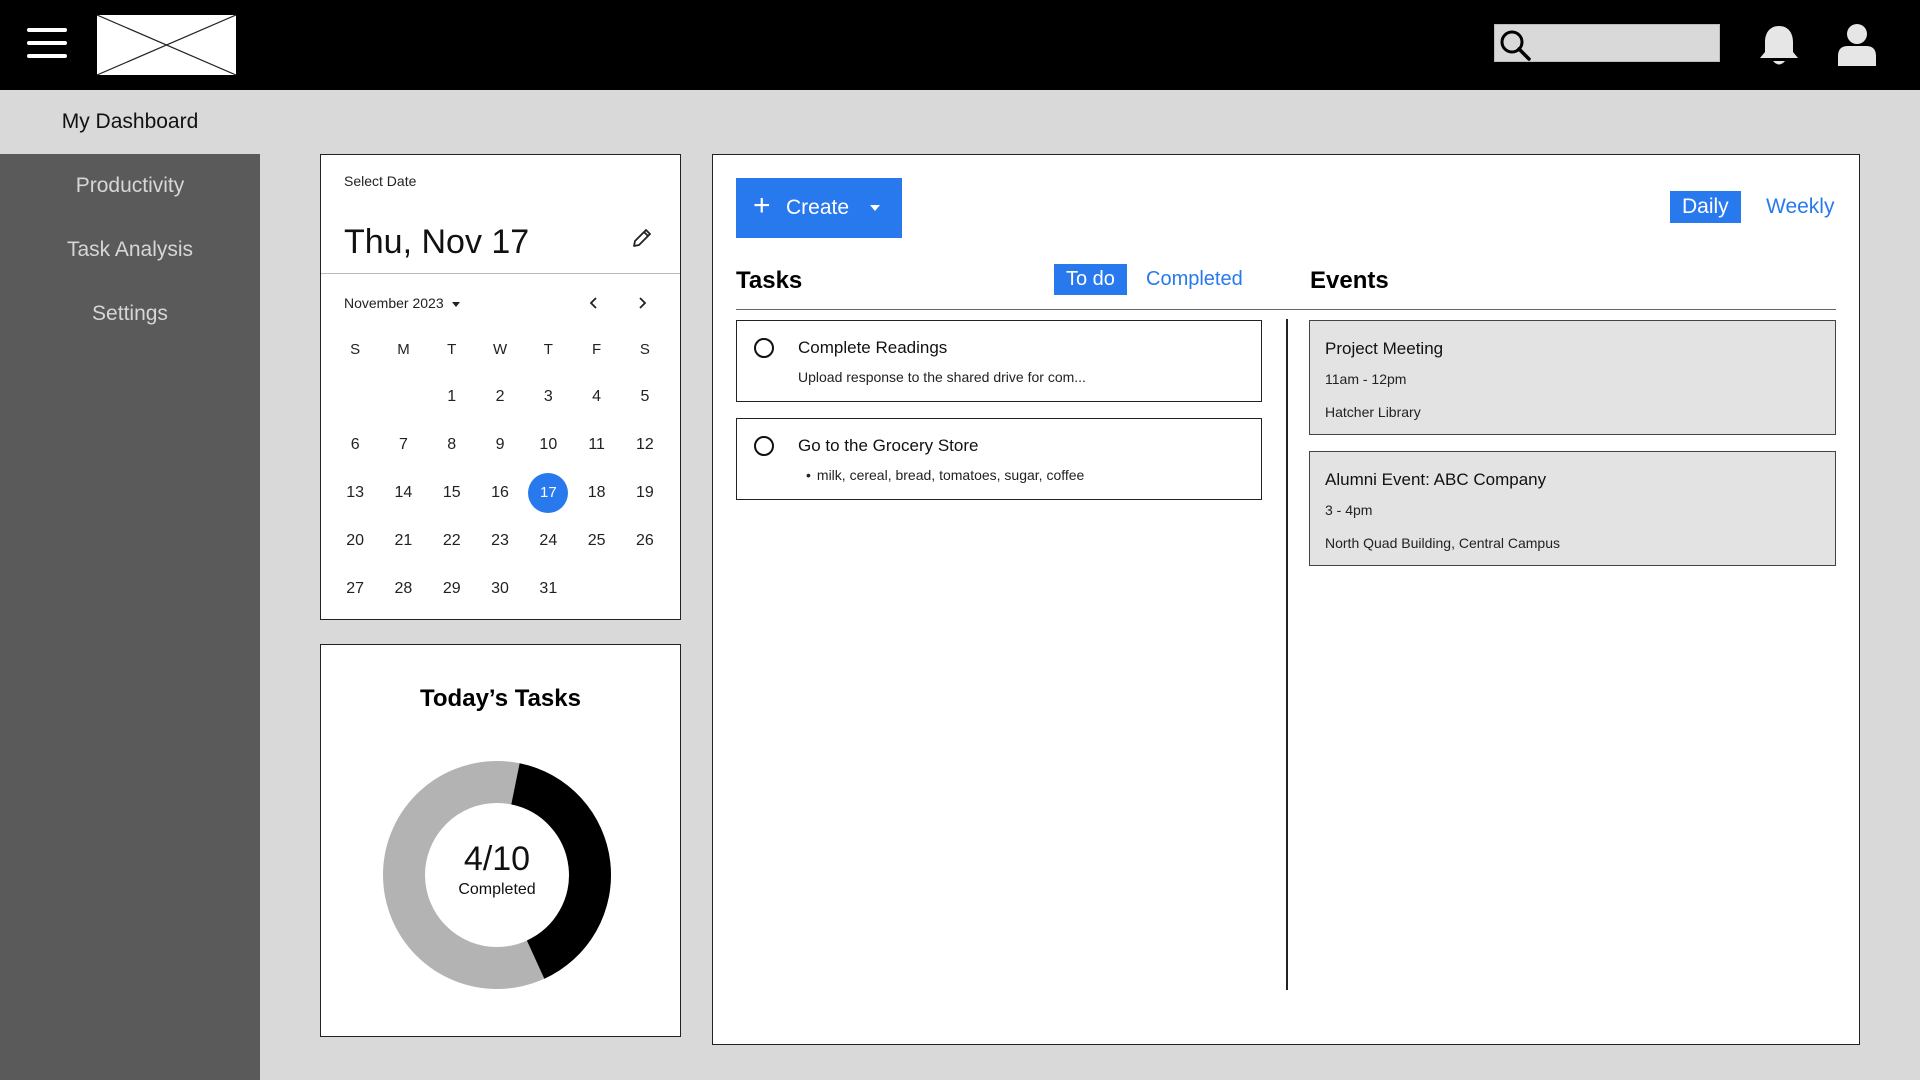  I want to click on calendar-day: 5, so click(645, 397).